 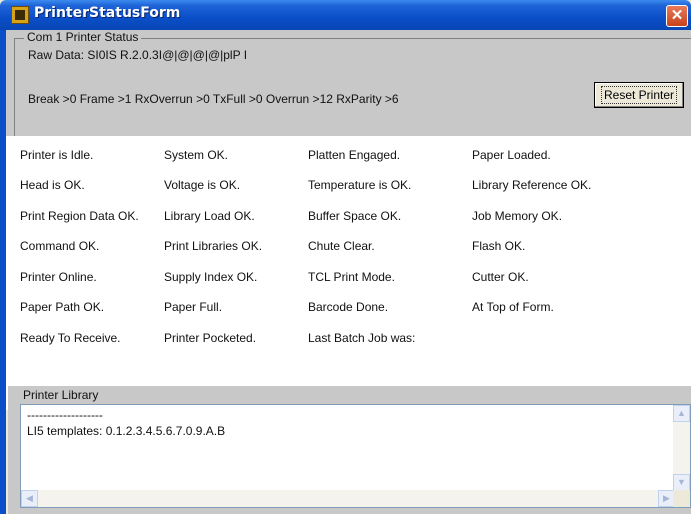 I want to click on status-cell: Last Batch Job was:, so click(x=362, y=338).